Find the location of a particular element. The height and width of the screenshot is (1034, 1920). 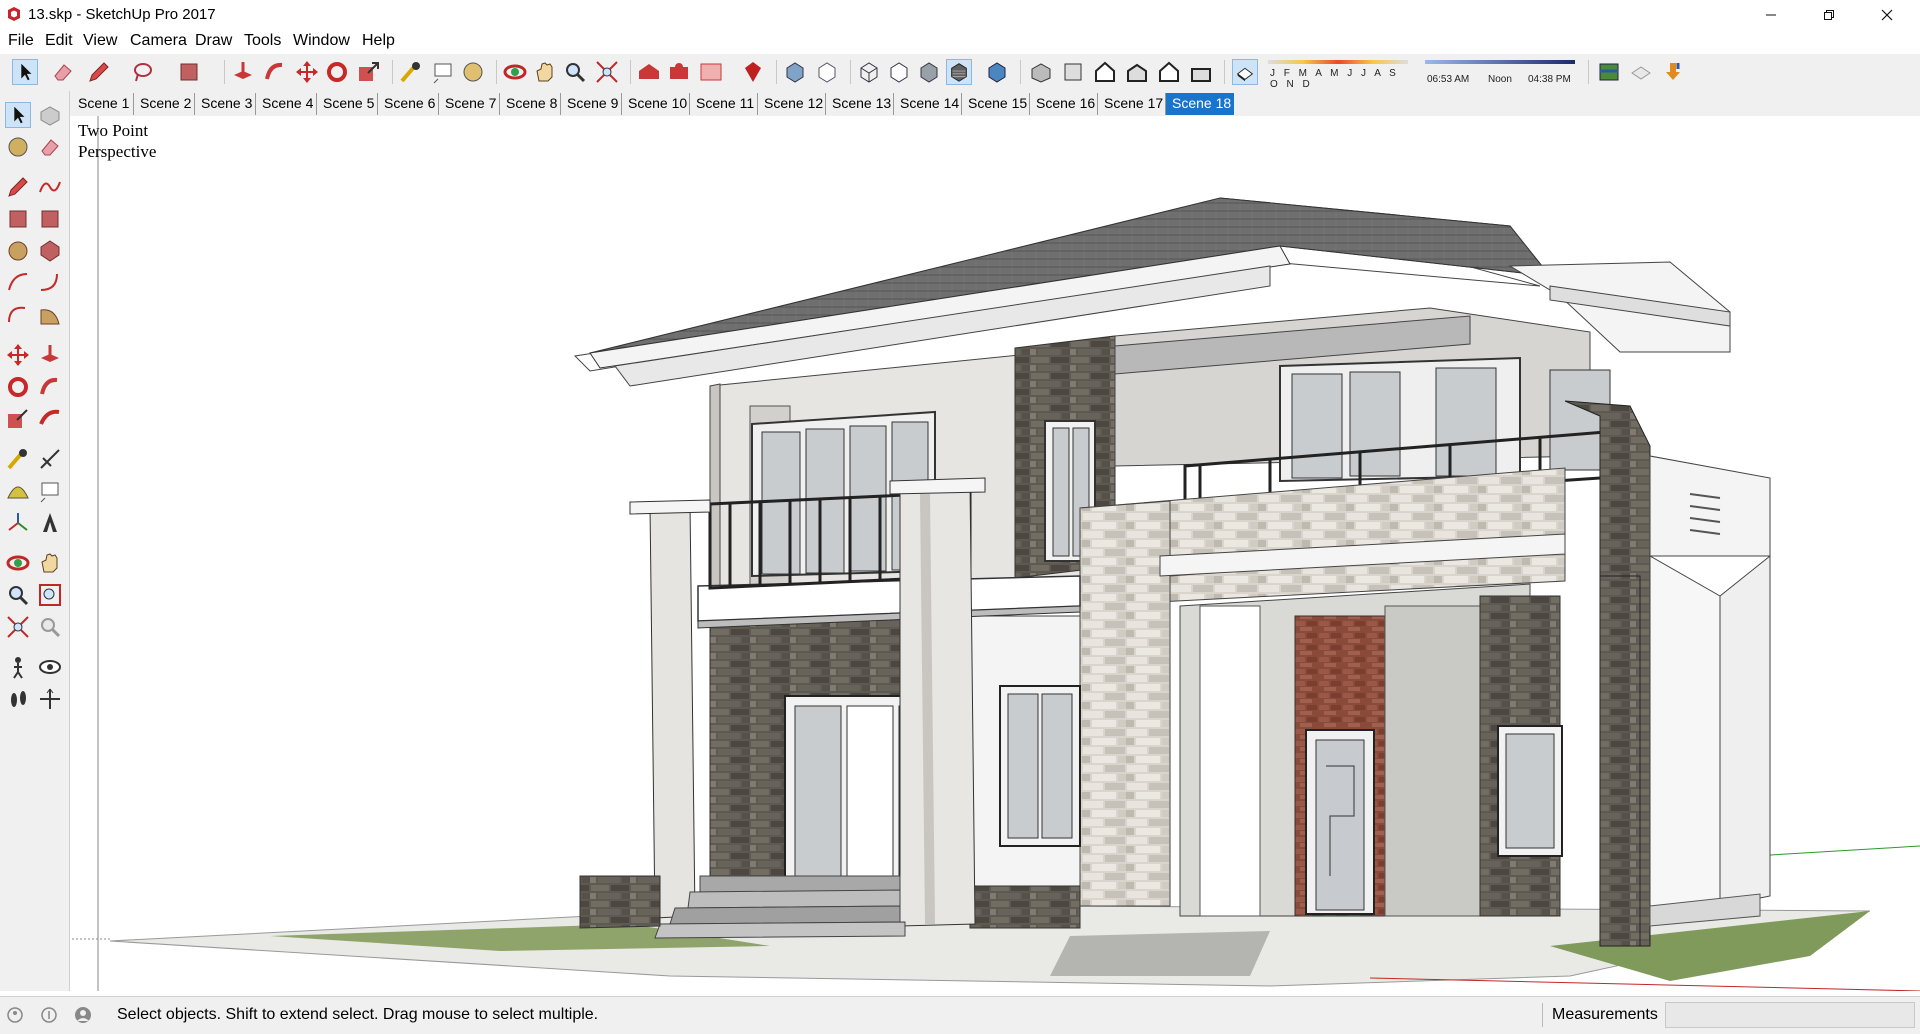

look-around-icon is located at coordinates (50, 667).